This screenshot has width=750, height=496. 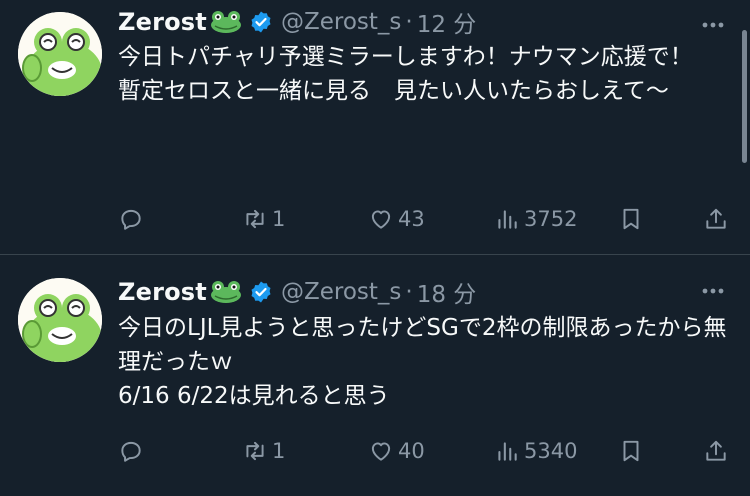 I want to click on views-button: 3752, so click(x=535, y=219).